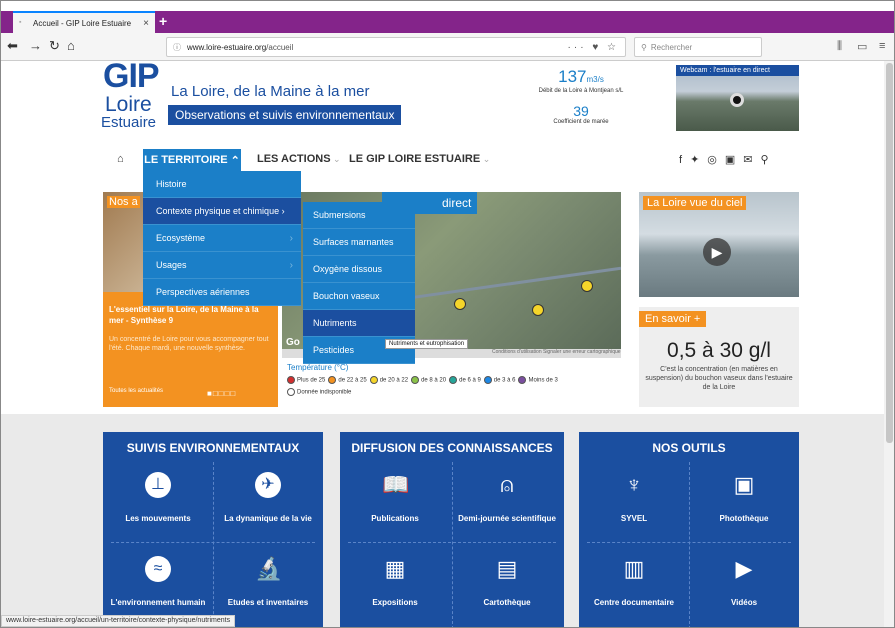 Image resolution: width=895 pixels, height=628 pixels. Describe the element at coordinates (744, 484) in the screenshot. I see `photo-icon: ▣` at that location.